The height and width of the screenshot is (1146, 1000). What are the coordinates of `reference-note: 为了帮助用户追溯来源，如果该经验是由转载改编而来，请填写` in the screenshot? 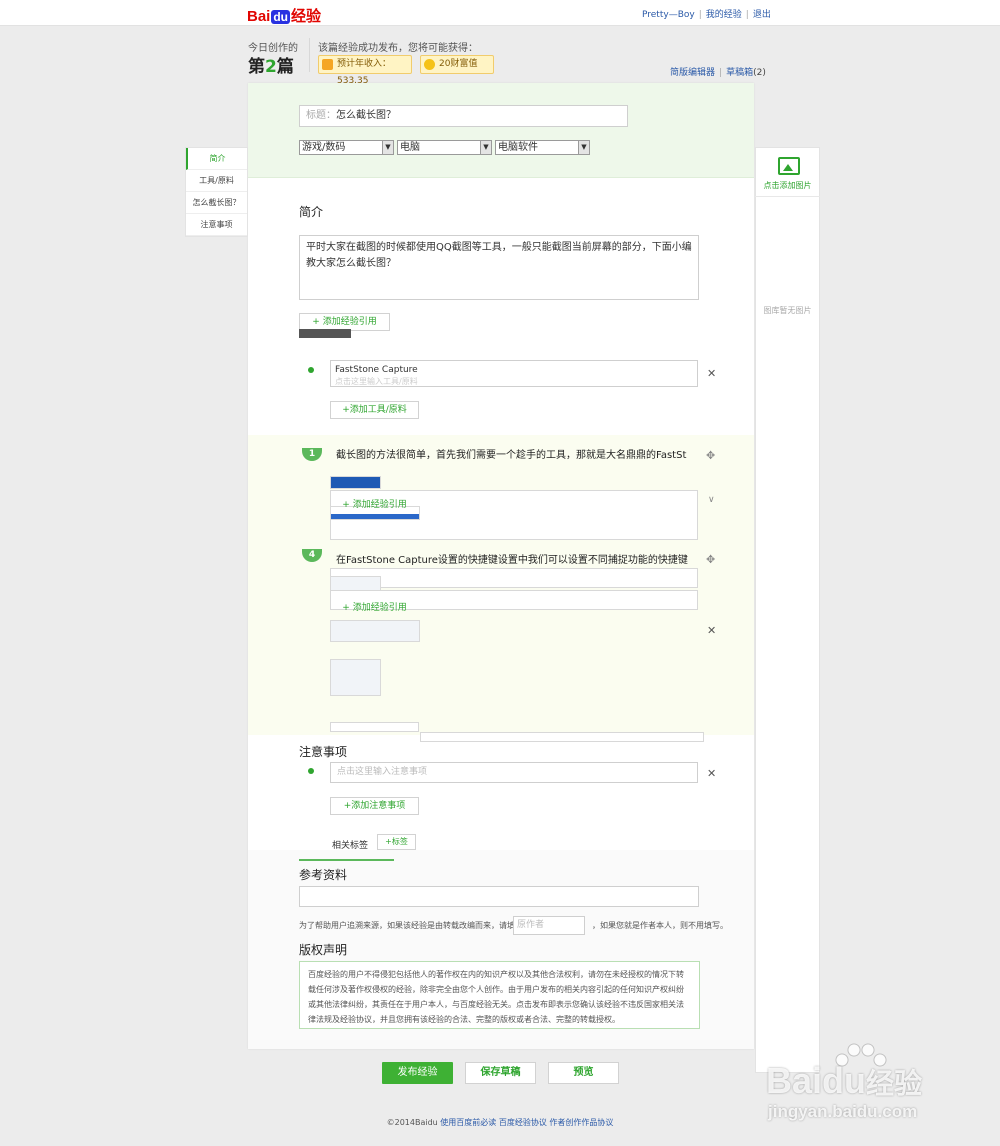 It's located at (411, 925).